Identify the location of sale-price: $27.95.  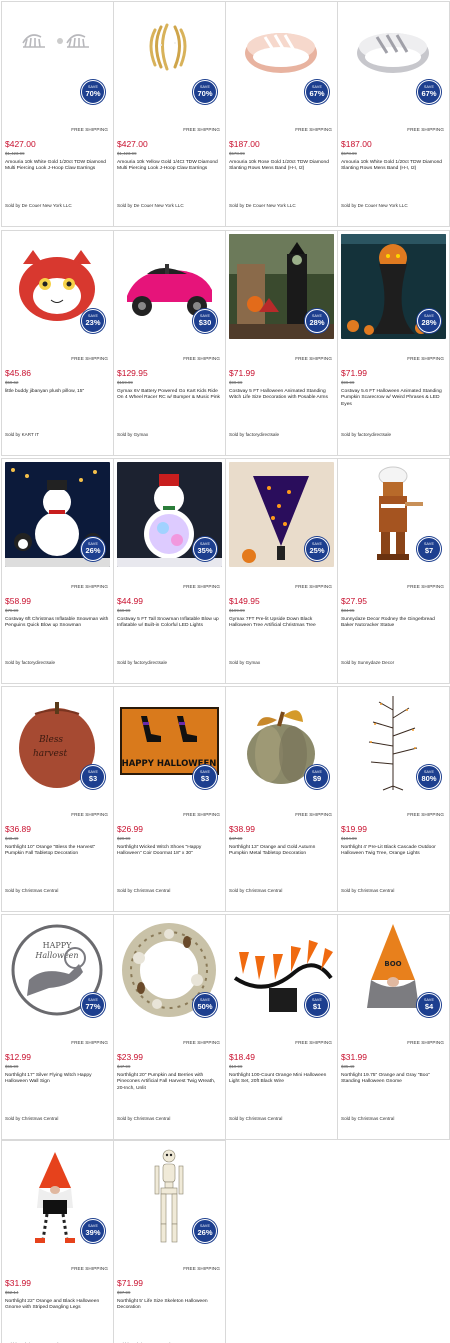
(354, 601).